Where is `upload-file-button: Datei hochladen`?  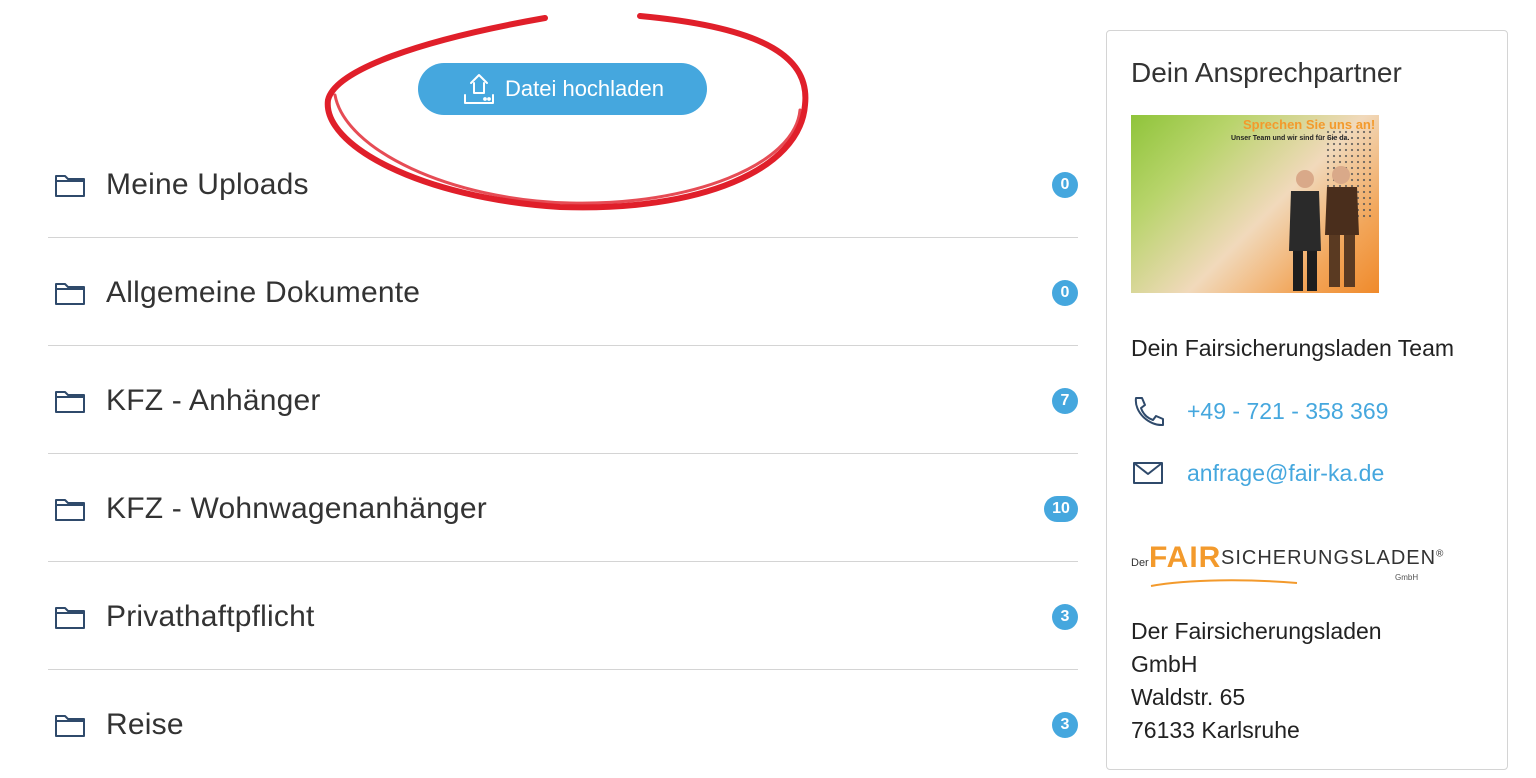
upload-file-button: Datei hochladen is located at coordinates (562, 89).